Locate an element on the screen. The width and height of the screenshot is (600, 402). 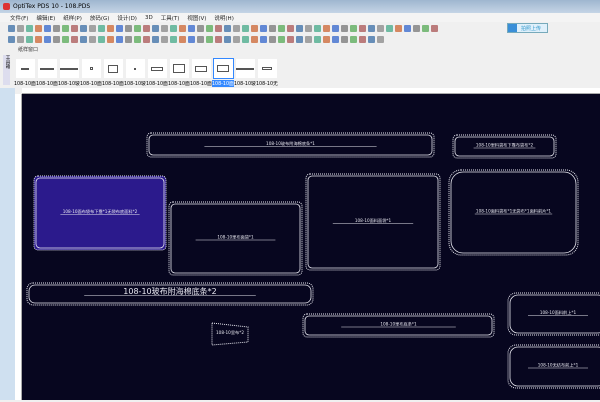
menu-design: 设计(D) is located at coordinates (127, 18).